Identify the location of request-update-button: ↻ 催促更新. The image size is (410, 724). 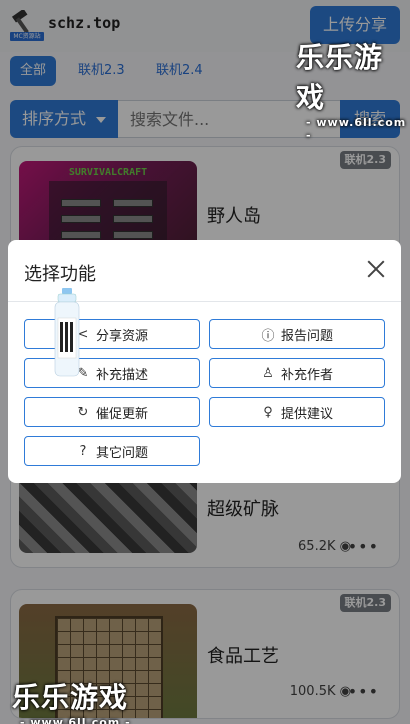
(112, 412).